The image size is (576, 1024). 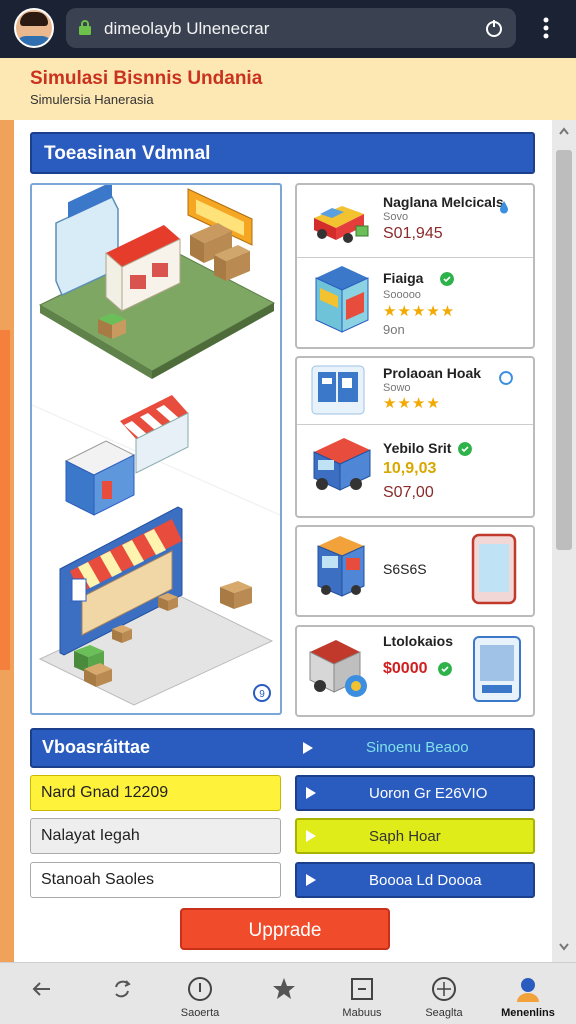 I want to click on browser-toolbar: dimeolayb Ulnenecrar, so click(x=288, y=29).